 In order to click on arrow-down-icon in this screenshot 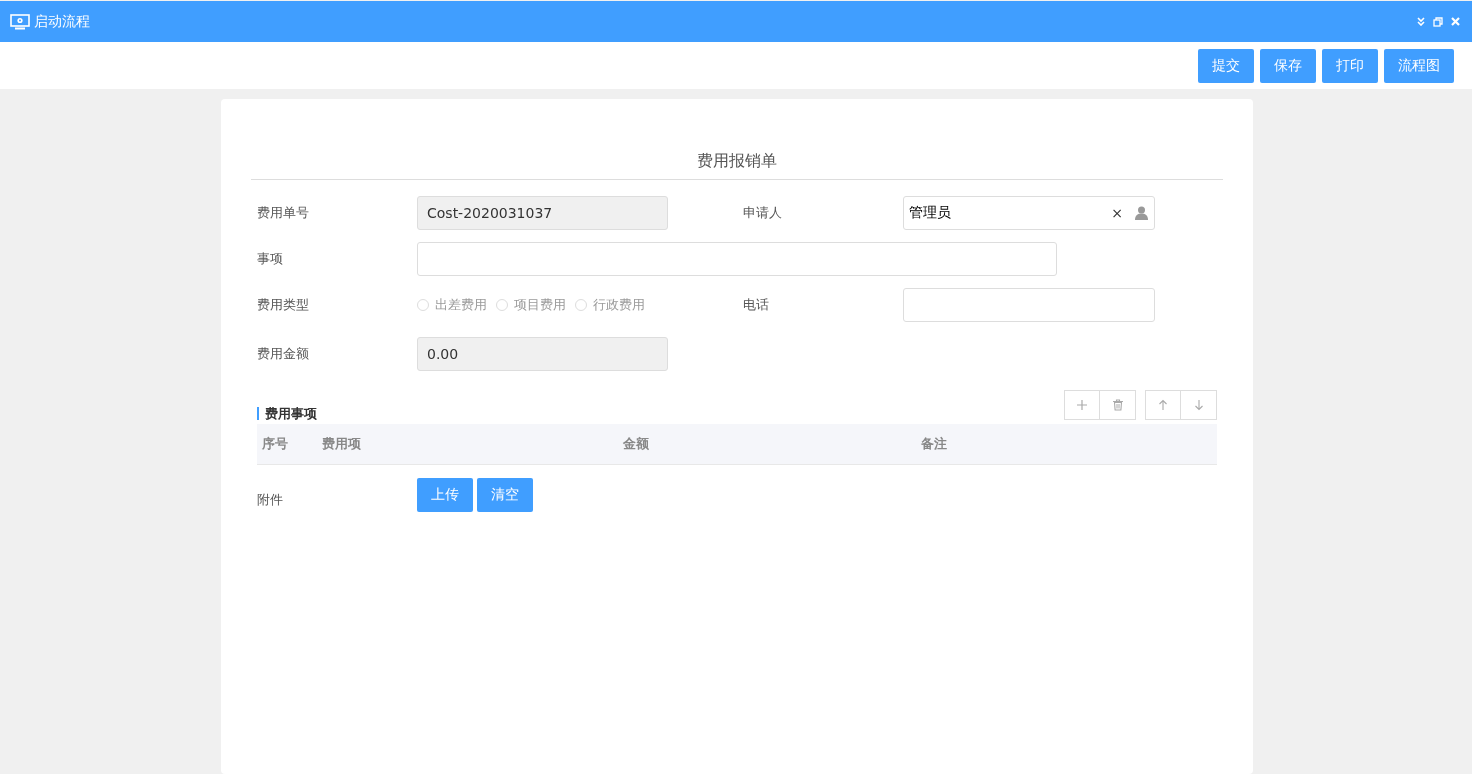, I will do `click(1198, 405)`.